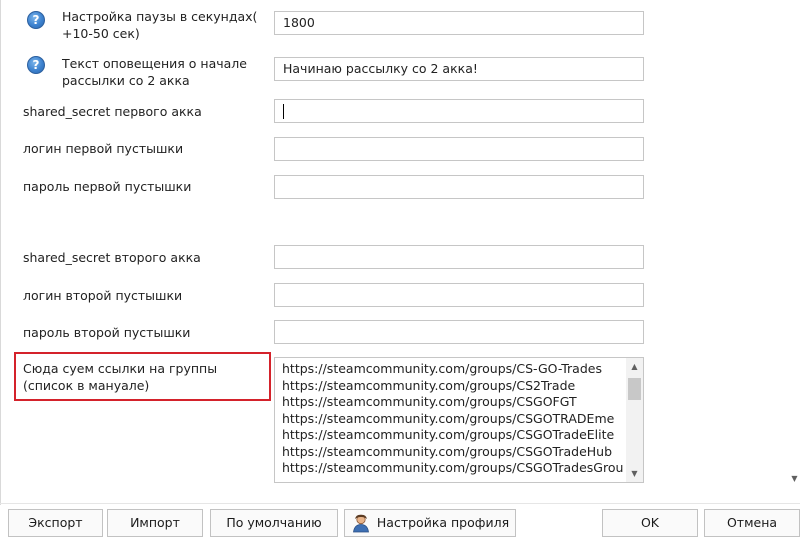 This screenshot has width=800, height=544. I want to click on shared-secret-2-label: shared_secret второго акка, so click(112, 257).